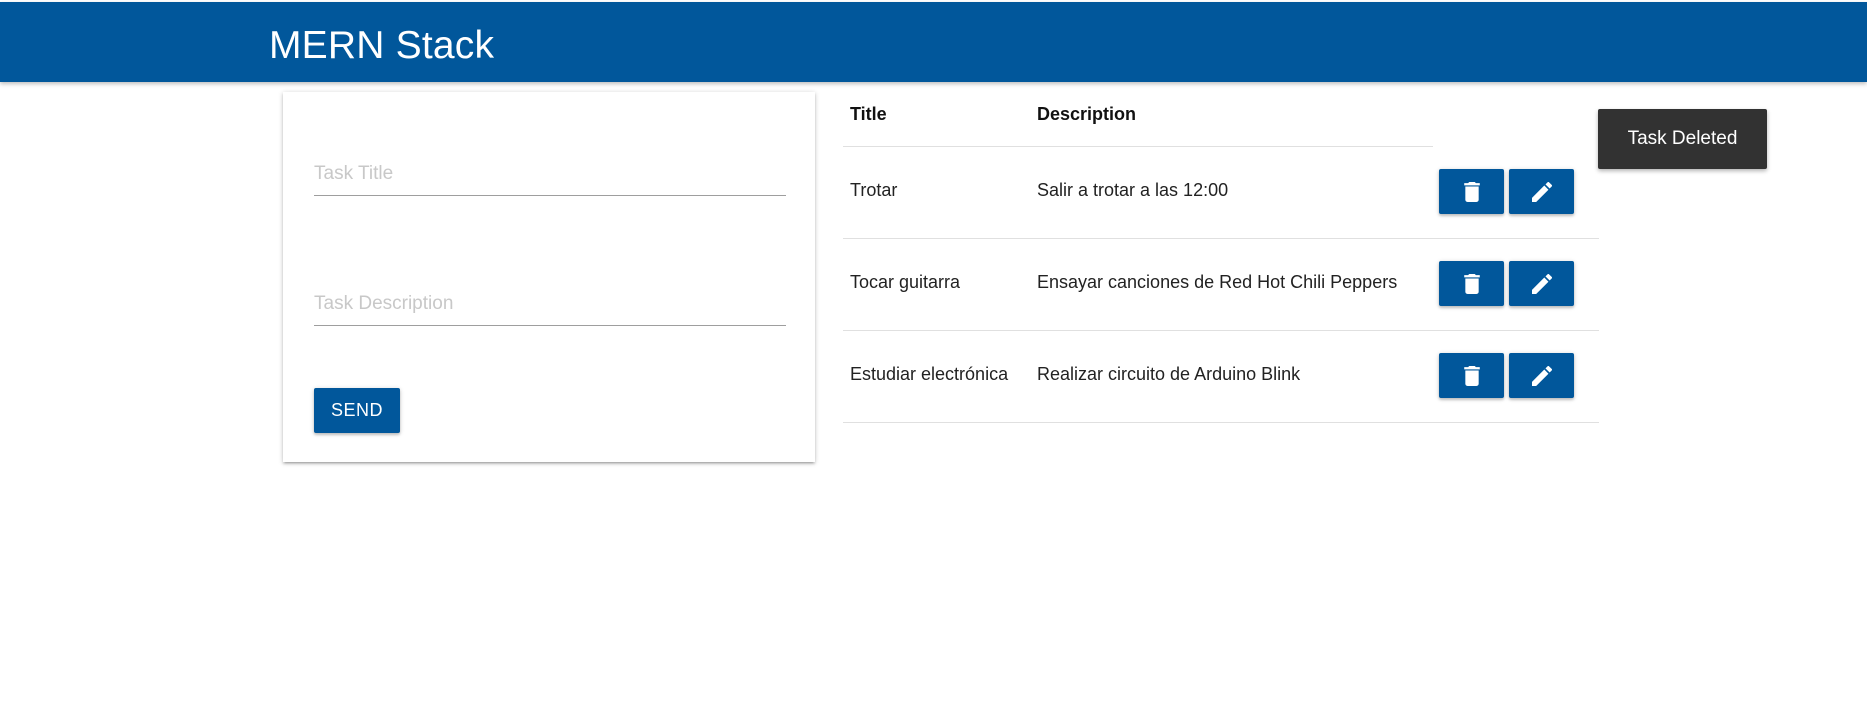 The image size is (1867, 710). I want to click on task-title-cell: Trotar, so click(874, 190).